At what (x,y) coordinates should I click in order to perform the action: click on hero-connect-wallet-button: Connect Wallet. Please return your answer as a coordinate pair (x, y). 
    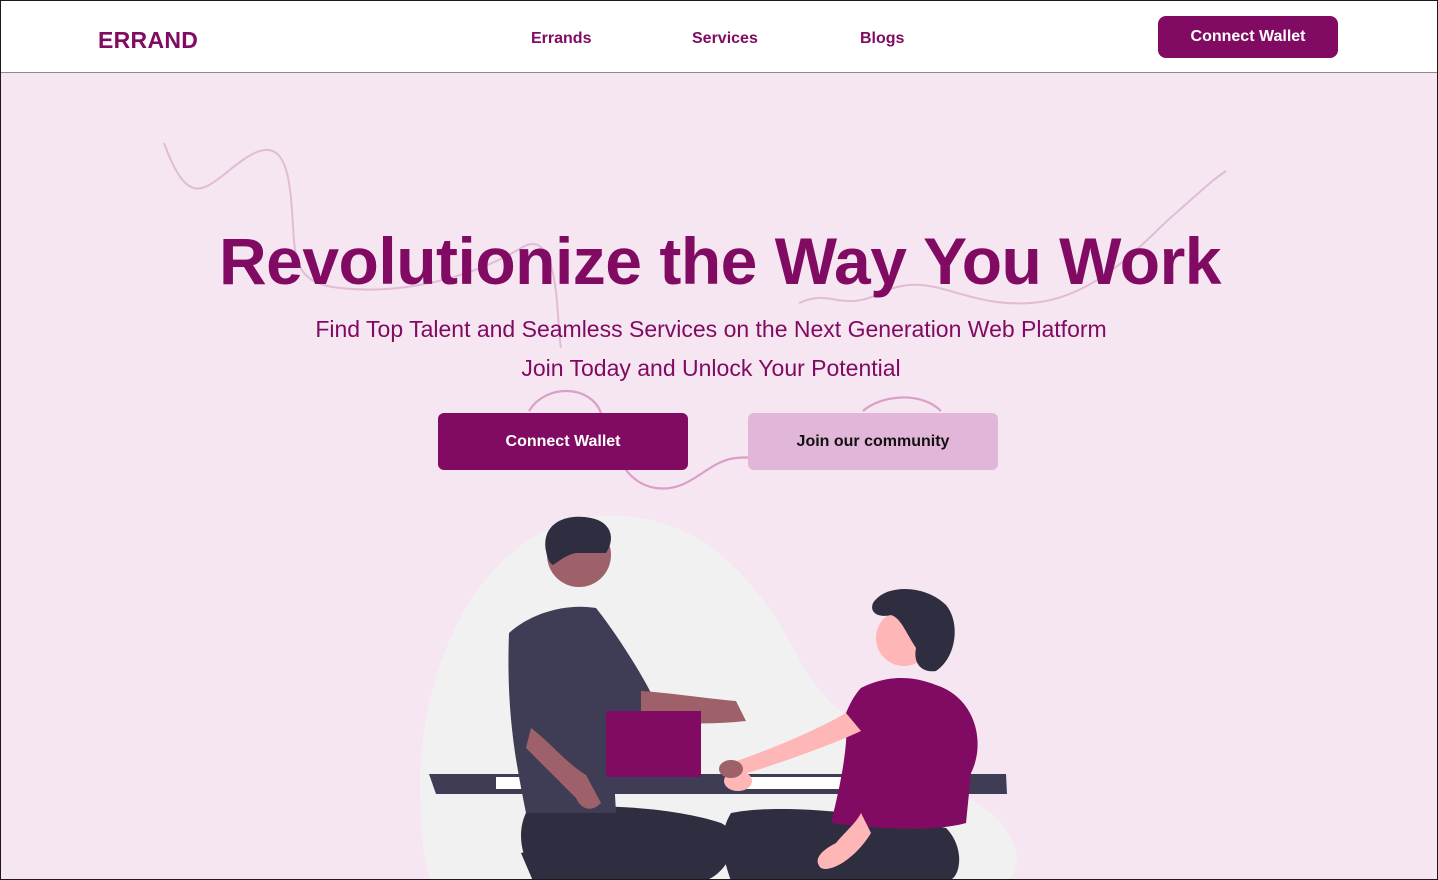
    Looking at the image, I should click on (563, 441).